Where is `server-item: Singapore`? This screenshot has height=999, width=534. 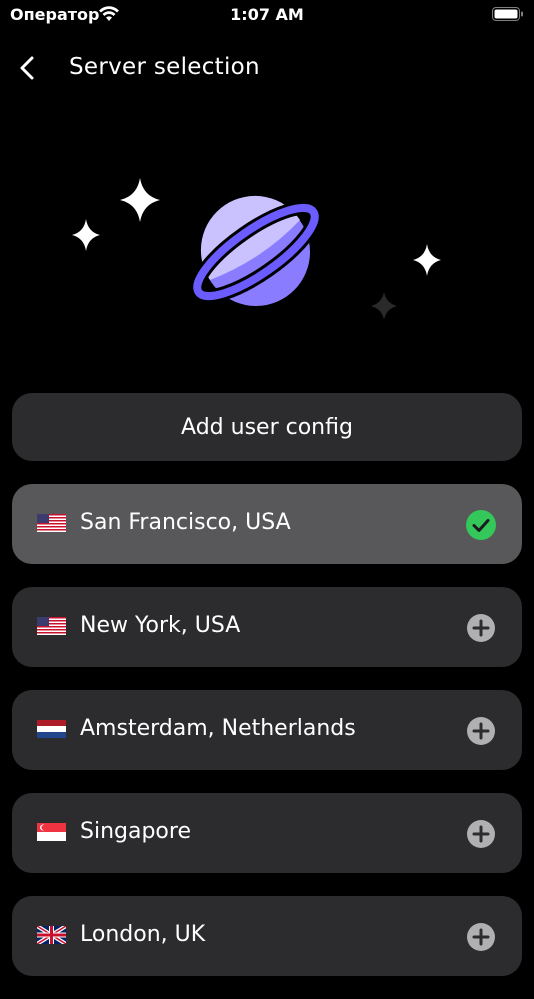
server-item: Singapore is located at coordinates (267, 833).